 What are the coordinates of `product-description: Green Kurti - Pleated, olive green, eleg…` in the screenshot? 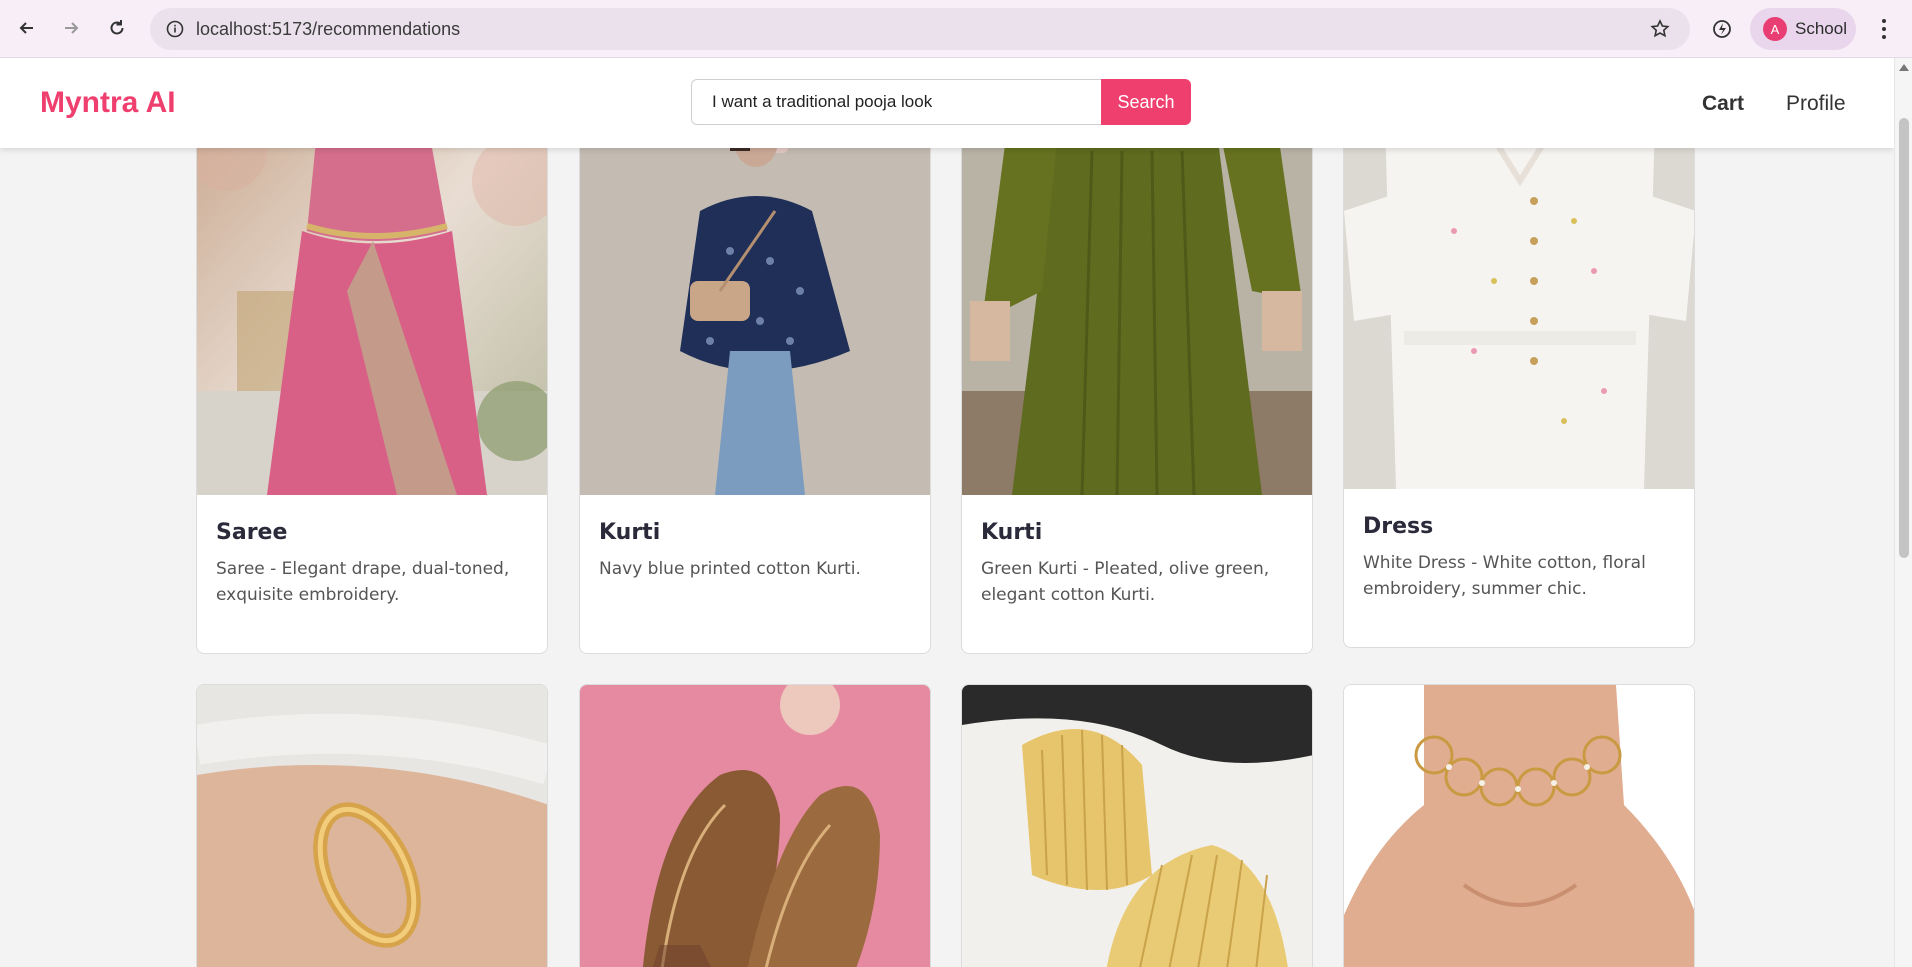 It's located at (1125, 582).